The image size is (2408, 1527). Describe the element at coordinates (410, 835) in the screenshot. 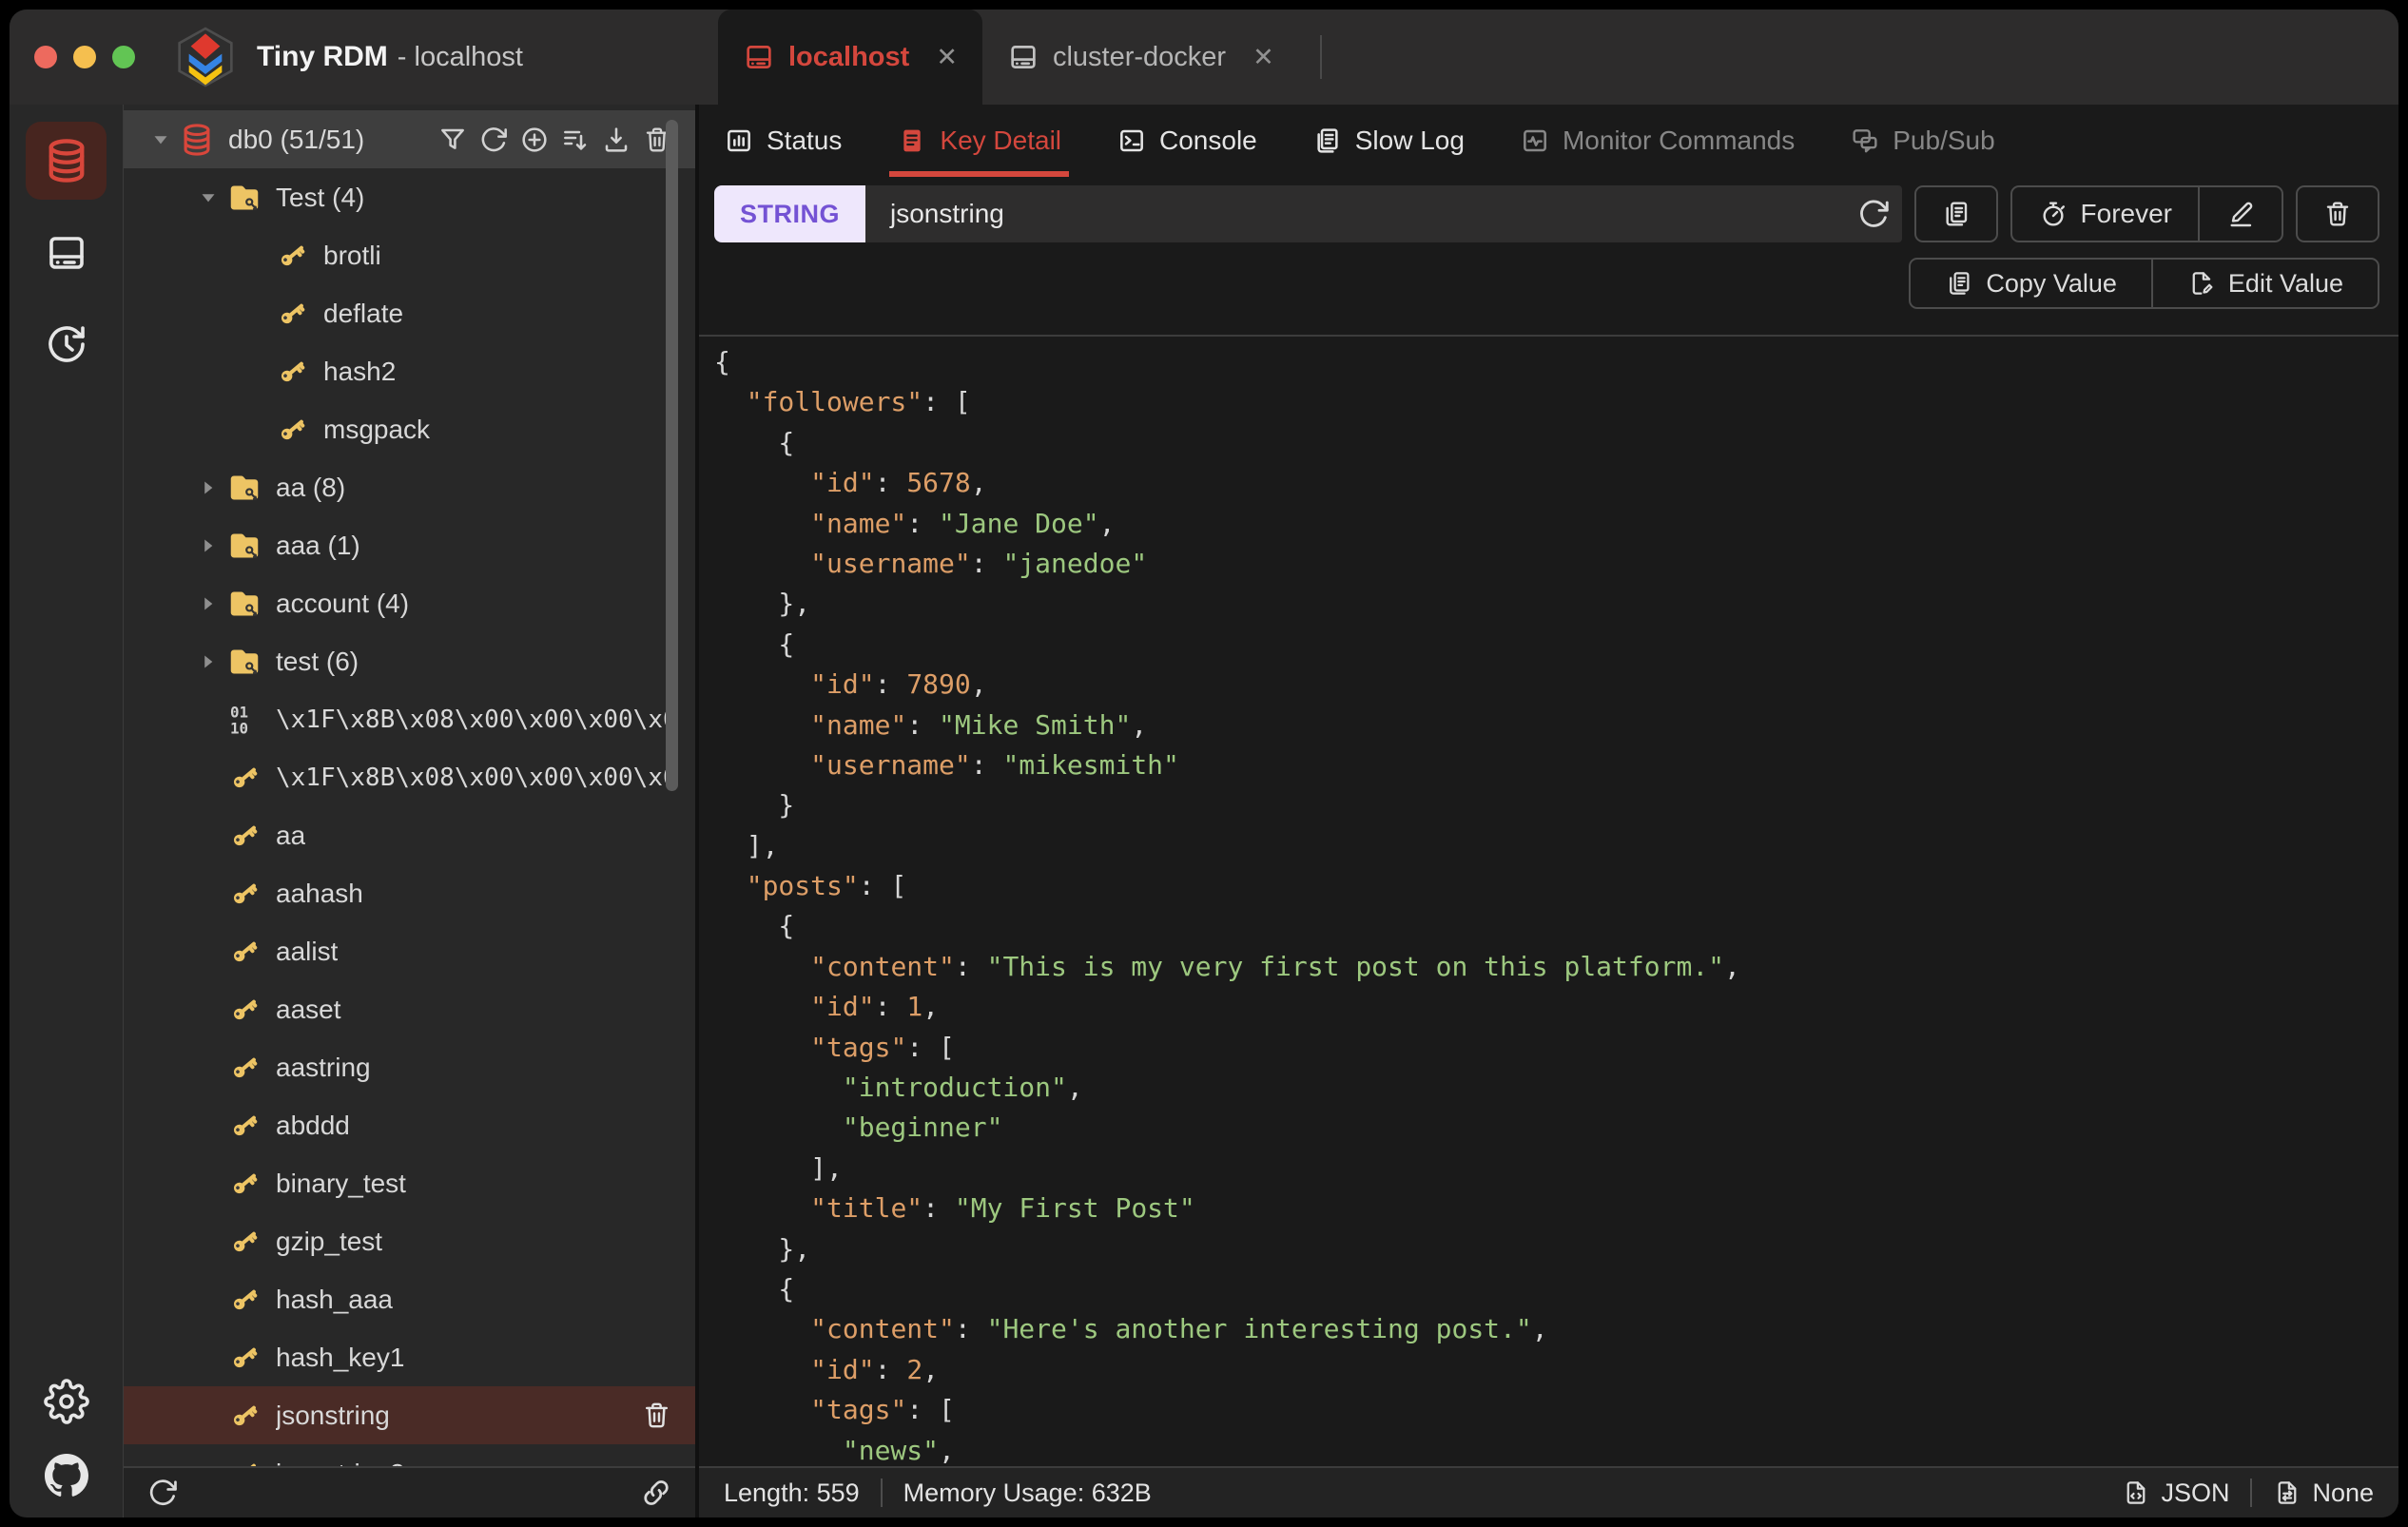

I see `tree-key-aa: aa` at that location.